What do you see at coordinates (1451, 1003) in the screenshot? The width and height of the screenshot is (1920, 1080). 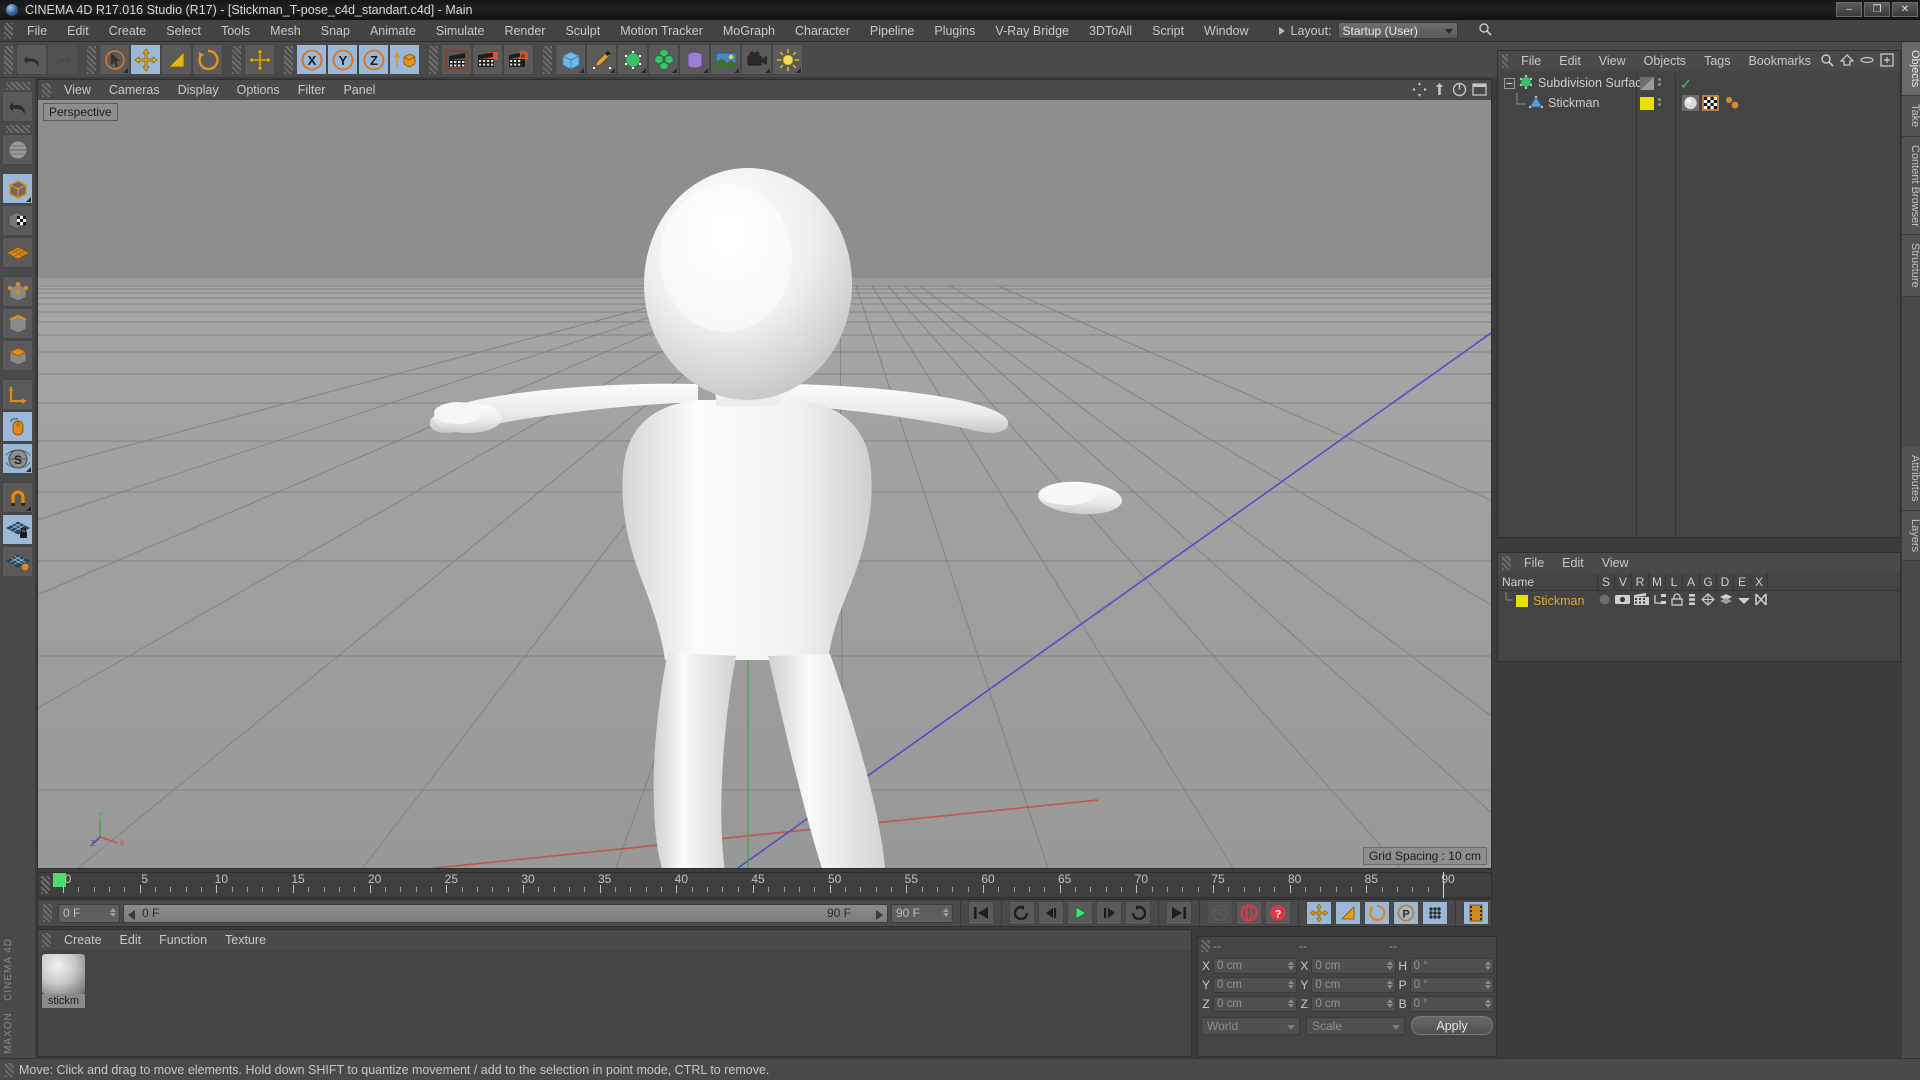 I see `rotation-b-field: 0 °` at bounding box center [1451, 1003].